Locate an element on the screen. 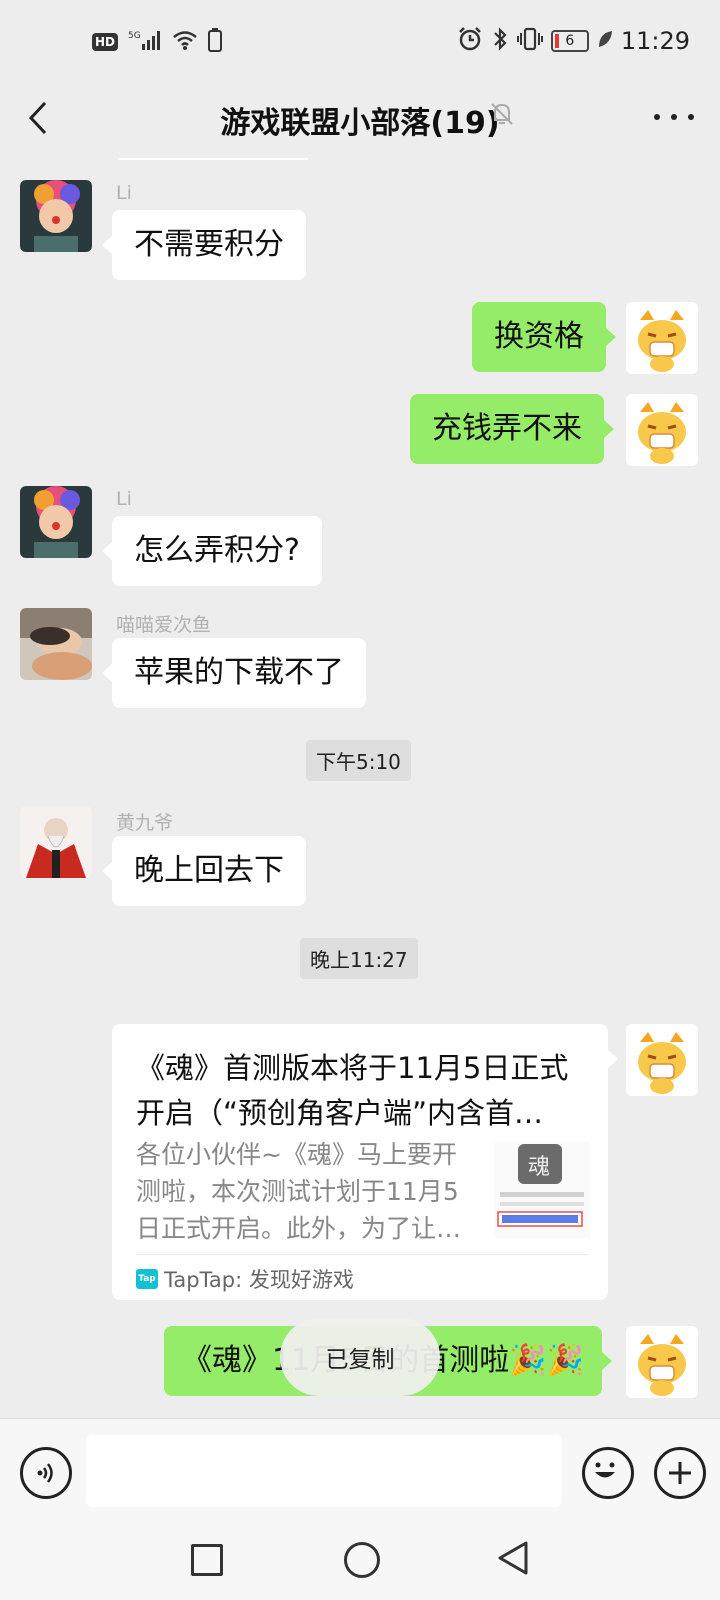 The image size is (720, 1600). copied-toast: 已复制 is located at coordinates (360, 1357).